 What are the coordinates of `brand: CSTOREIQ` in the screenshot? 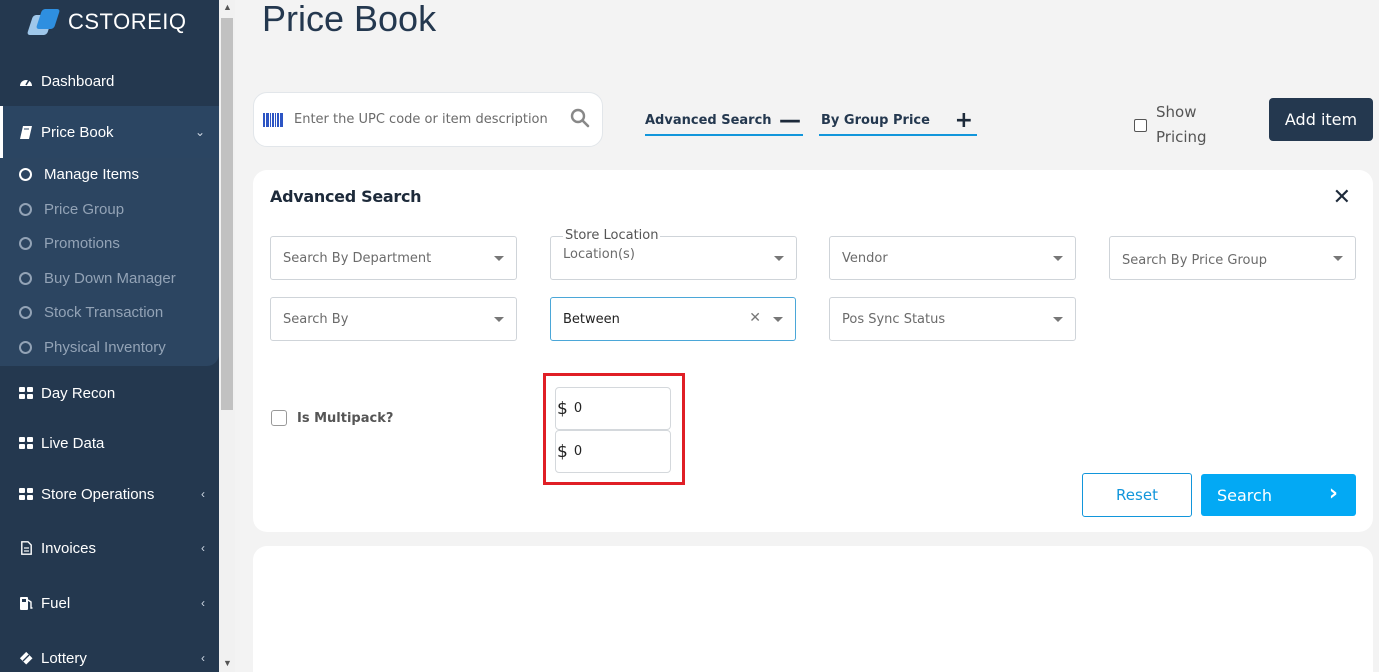 It's located at (106, 22).